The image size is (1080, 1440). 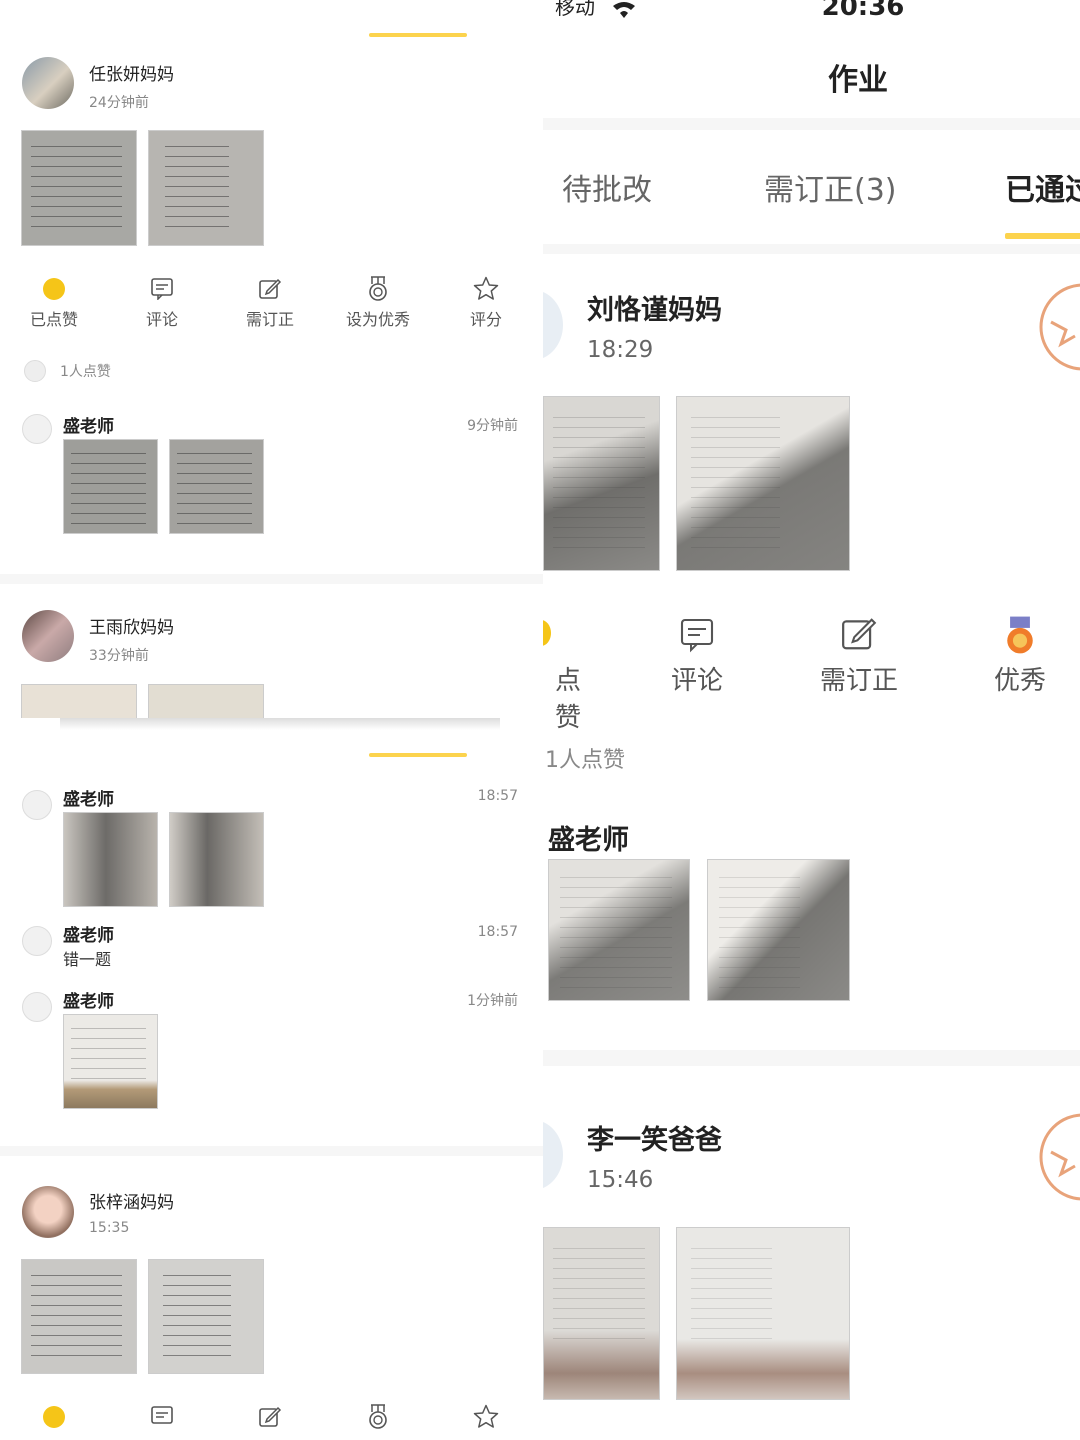 I want to click on tab-pending: 待批改, so click(x=607, y=187).